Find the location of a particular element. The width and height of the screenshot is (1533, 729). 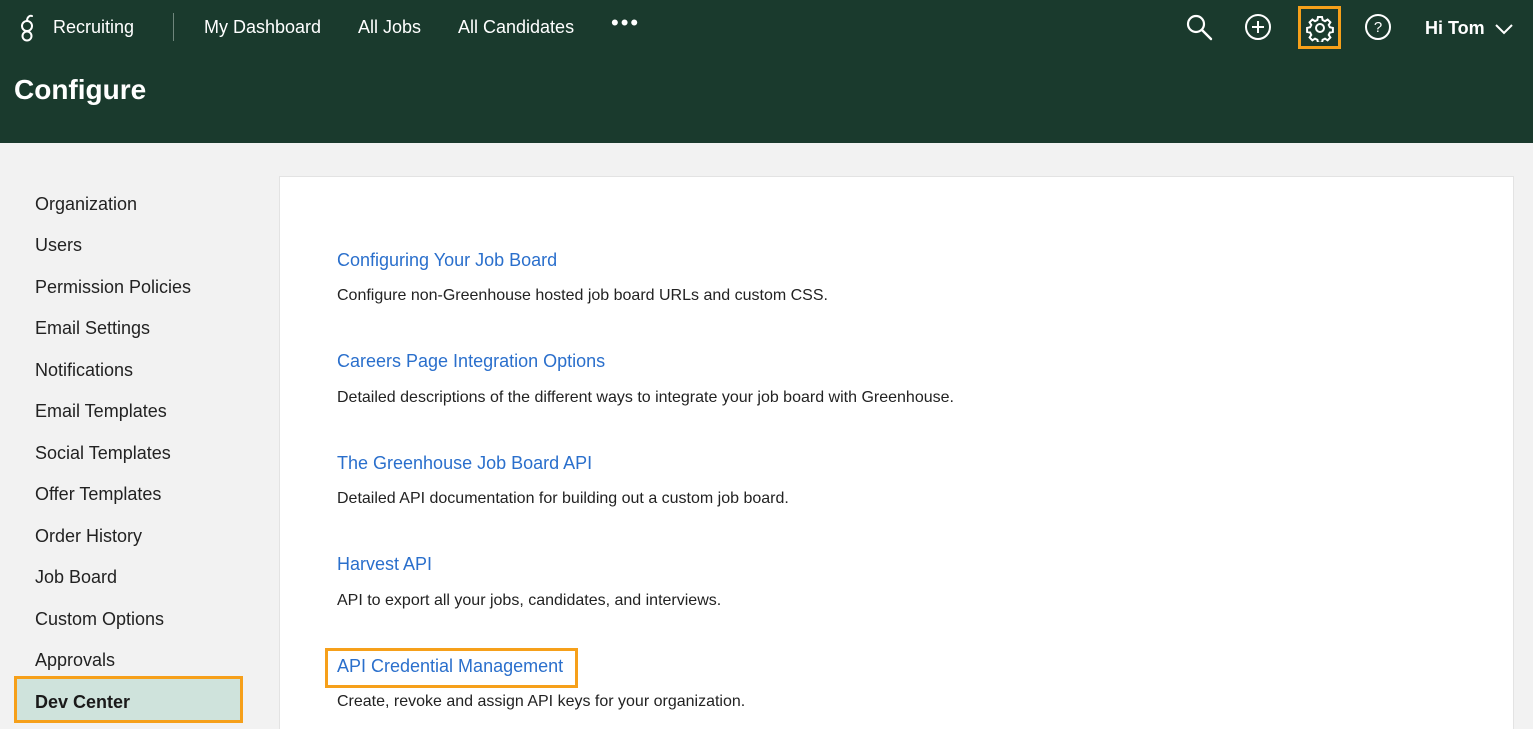

chevron-down-icon is located at coordinates (1504, 29).